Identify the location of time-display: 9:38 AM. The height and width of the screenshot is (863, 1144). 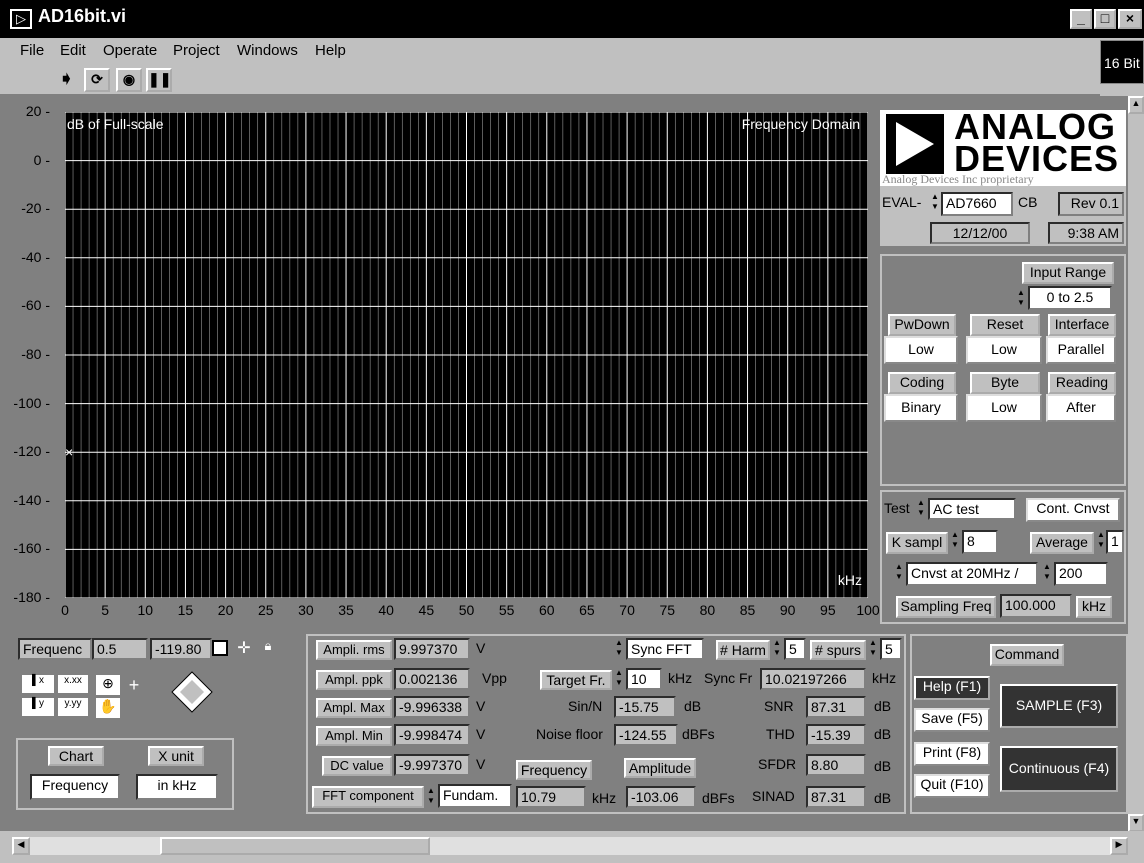
(1086, 233).